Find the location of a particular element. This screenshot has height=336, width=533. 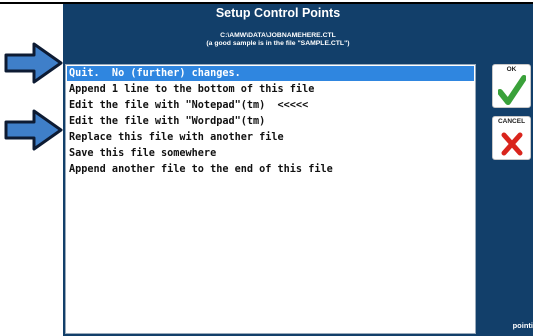

checkmark-icon is located at coordinates (512, 90).